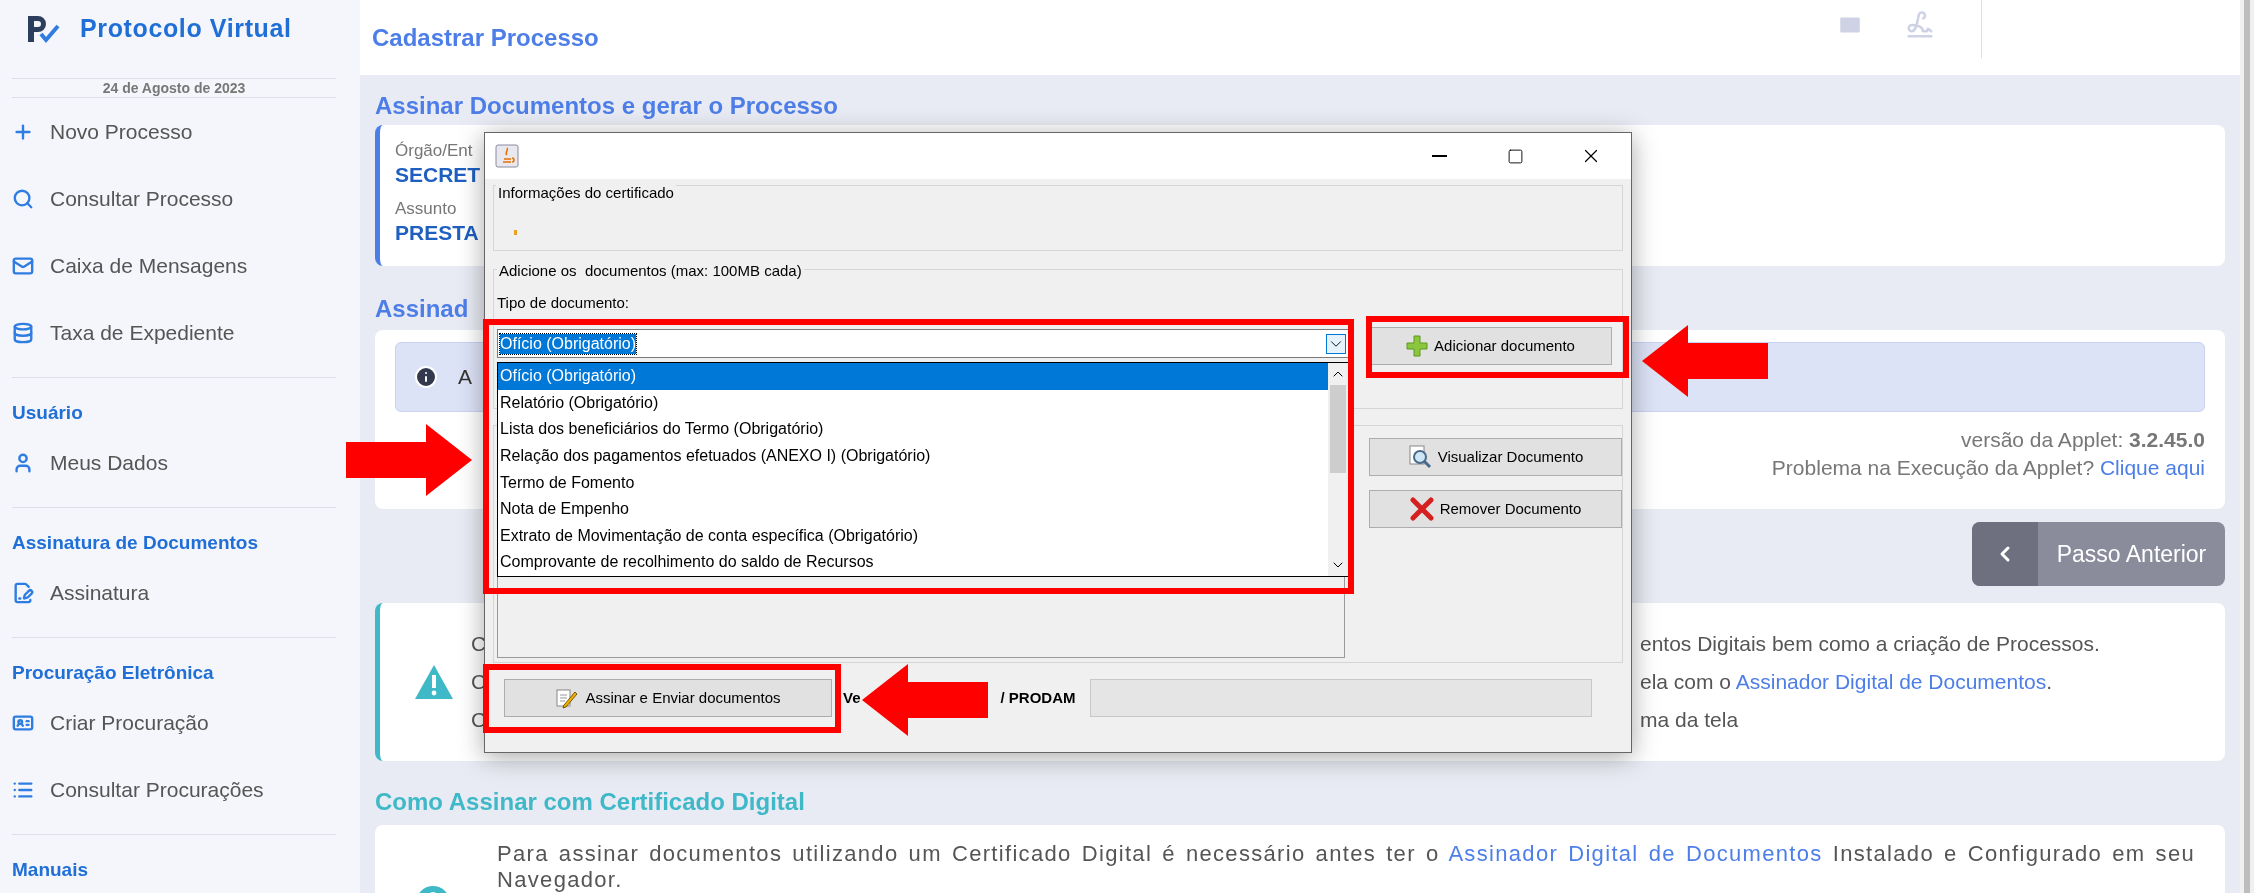 This screenshot has width=2254, height=893. I want to click on banner-text: A, so click(465, 377).